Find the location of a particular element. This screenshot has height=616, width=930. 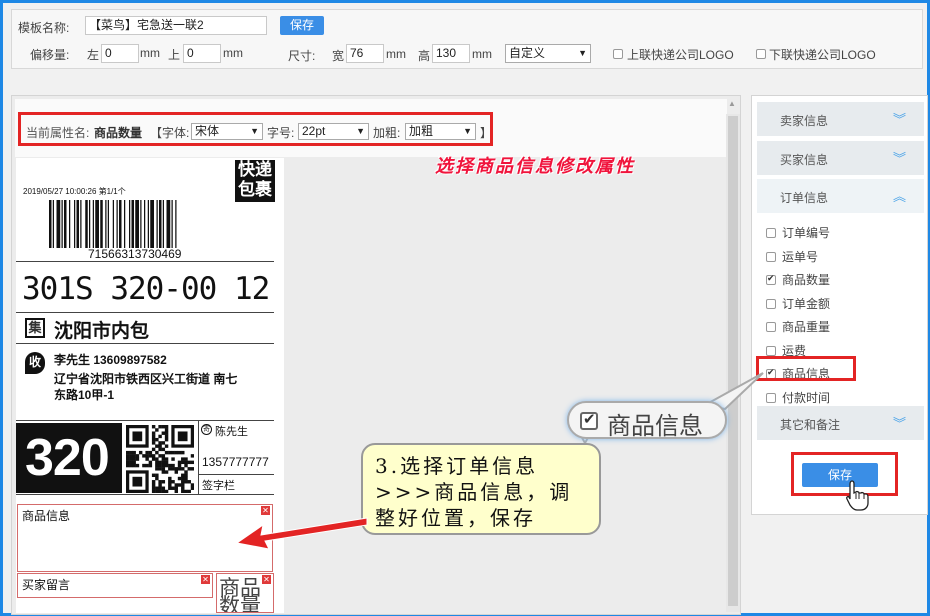

accordion-other-notes: 其它和备注 ︾ is located at coordinates (840, 423).